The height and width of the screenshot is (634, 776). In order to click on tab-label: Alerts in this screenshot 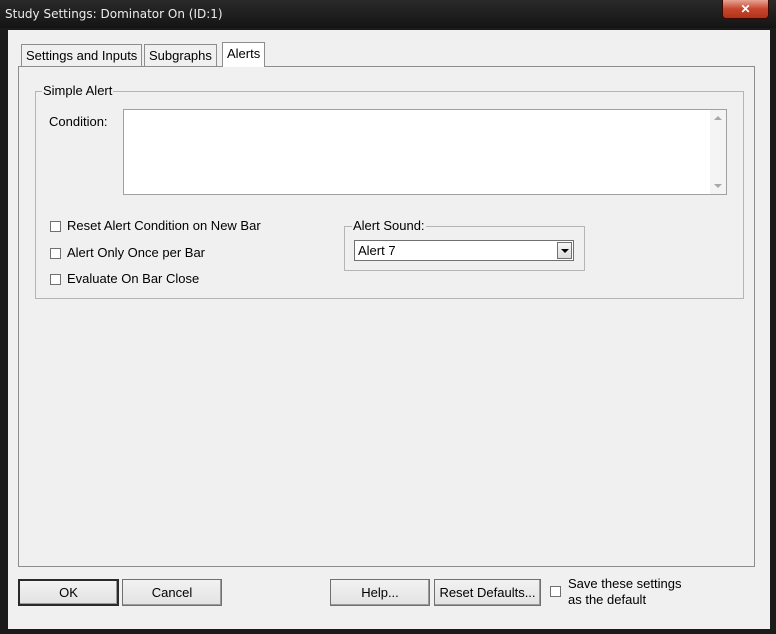, I will do `click(244, 53)`.